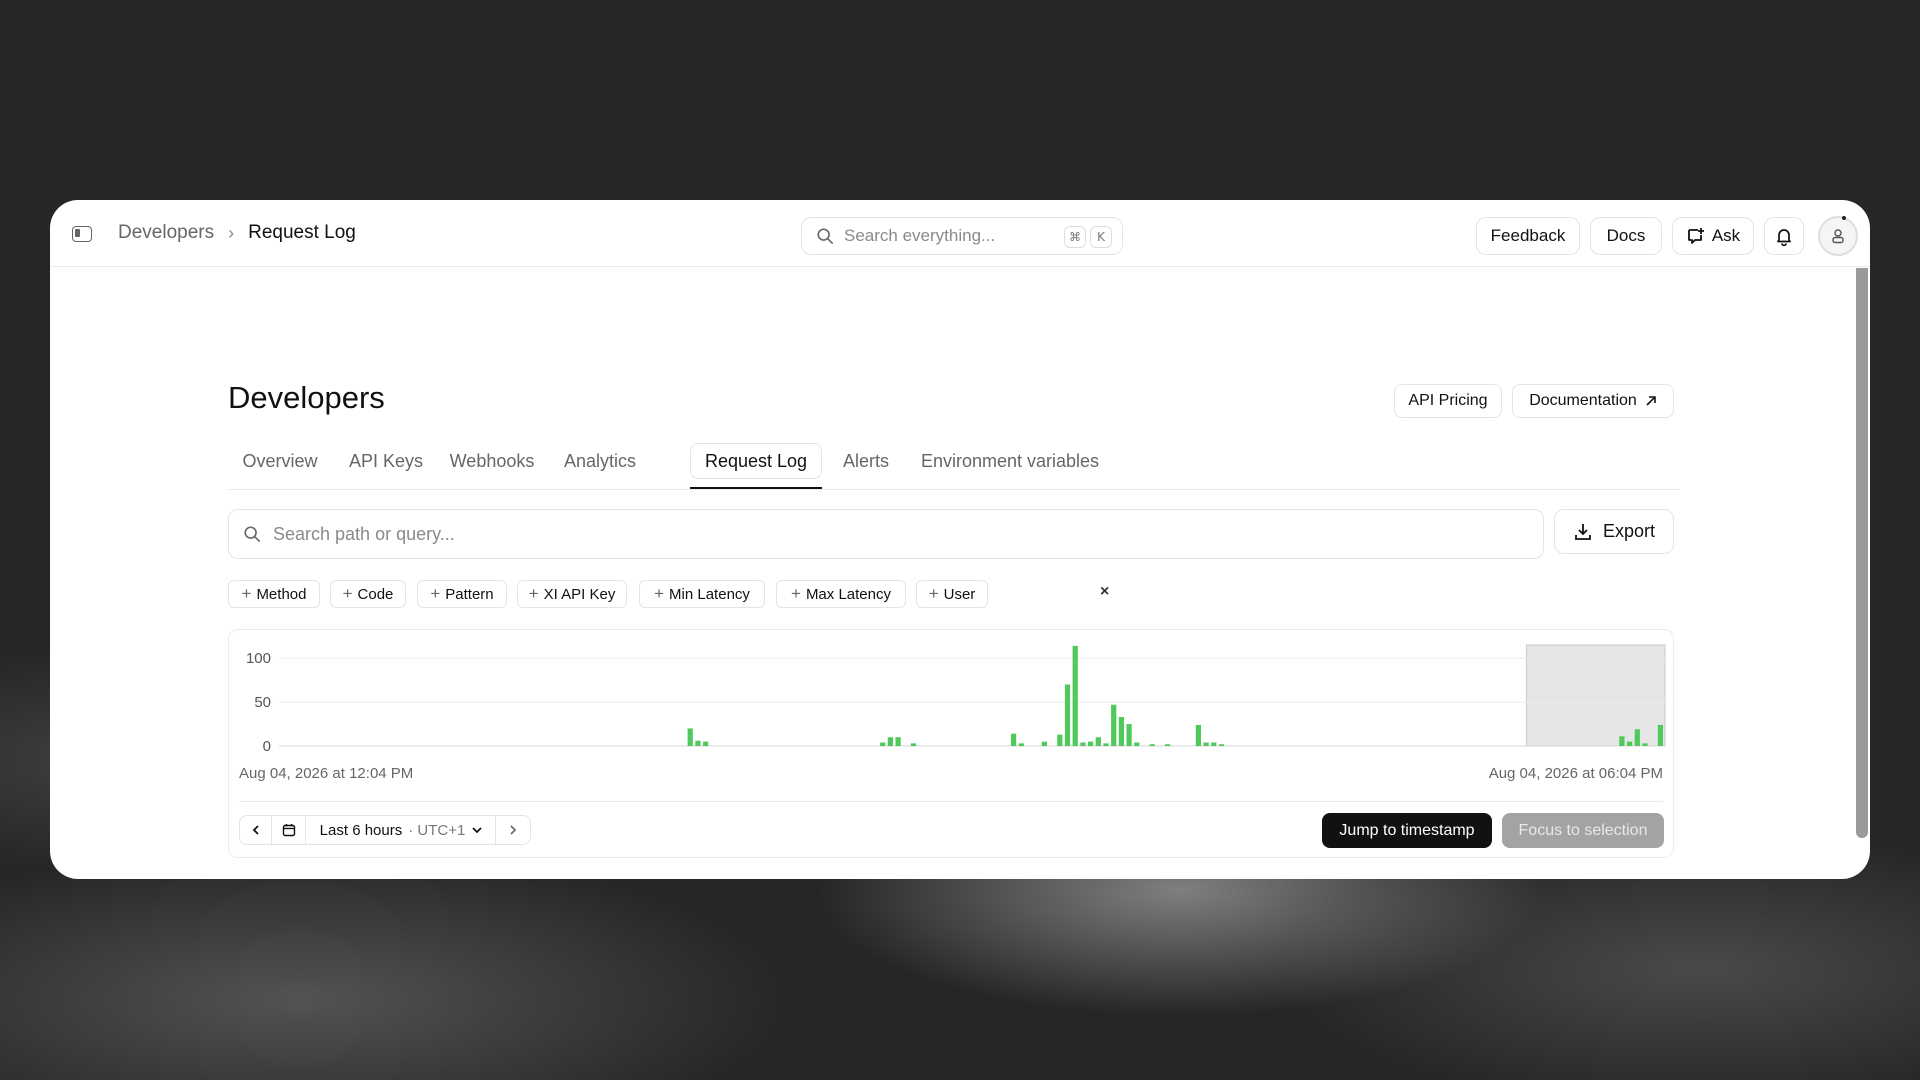 This screenshot has height=1080, width=1920. I want to click on avatar, so click(1838, 236).